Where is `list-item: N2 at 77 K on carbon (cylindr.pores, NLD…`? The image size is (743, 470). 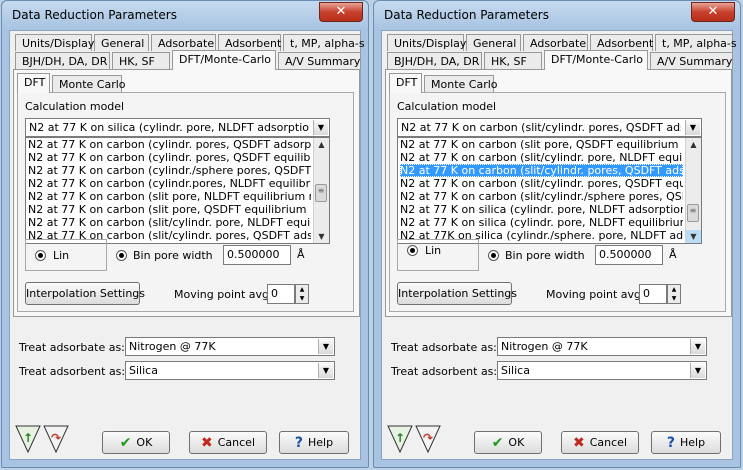 list-item: N2 at 77 K on carbon (cylindr.pores, NLD… is located at coordinates (169, 183).